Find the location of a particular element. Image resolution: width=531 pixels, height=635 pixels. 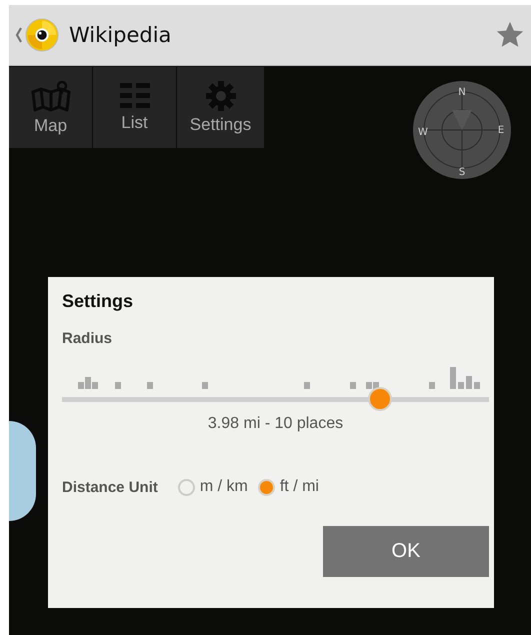

toolbar-button: List is located at coordinates (134, 107).